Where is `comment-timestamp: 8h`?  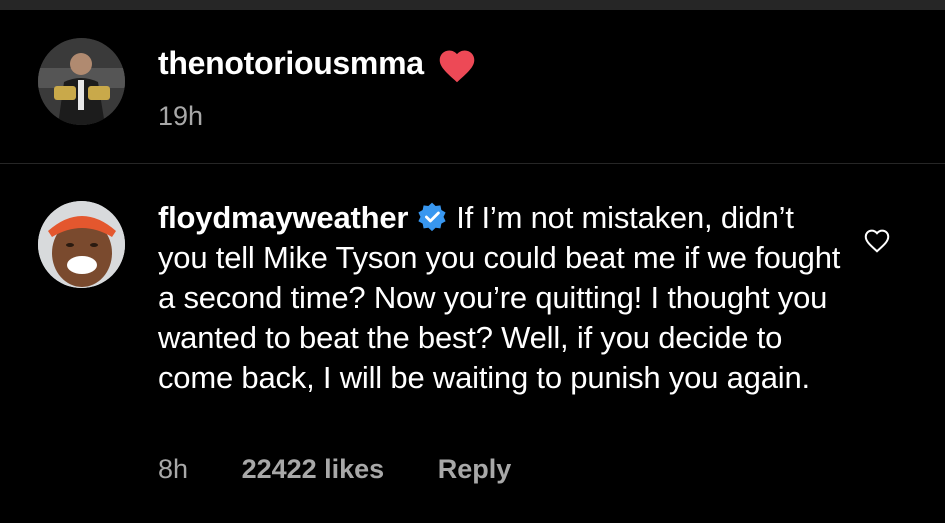
comment-timestamp: 8h is located at coordinates (173, 469).